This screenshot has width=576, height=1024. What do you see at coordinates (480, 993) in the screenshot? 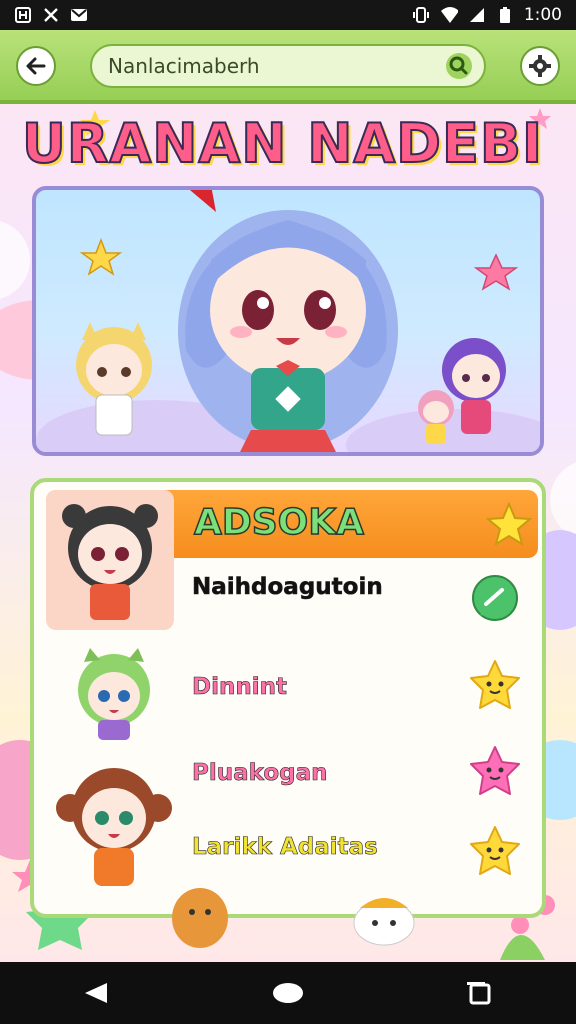
I see `recents-nav-icon` at bounding box center [480, 993].